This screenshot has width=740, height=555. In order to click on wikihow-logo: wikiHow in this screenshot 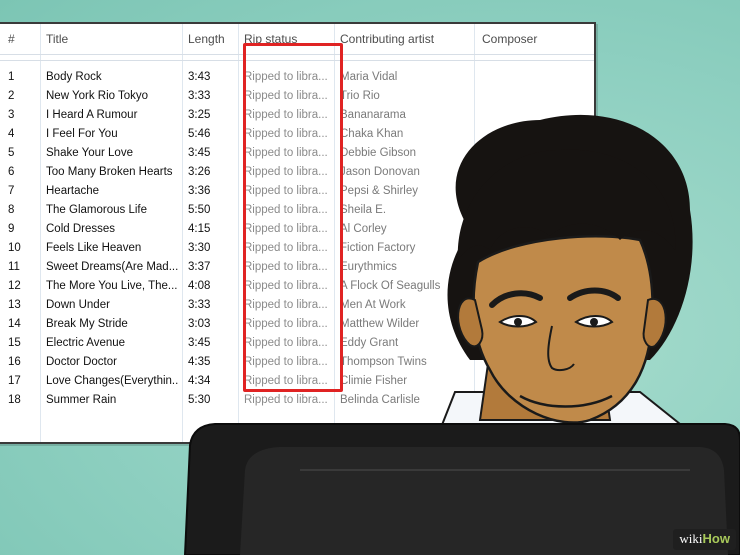, I will do `click(704, 539)`.